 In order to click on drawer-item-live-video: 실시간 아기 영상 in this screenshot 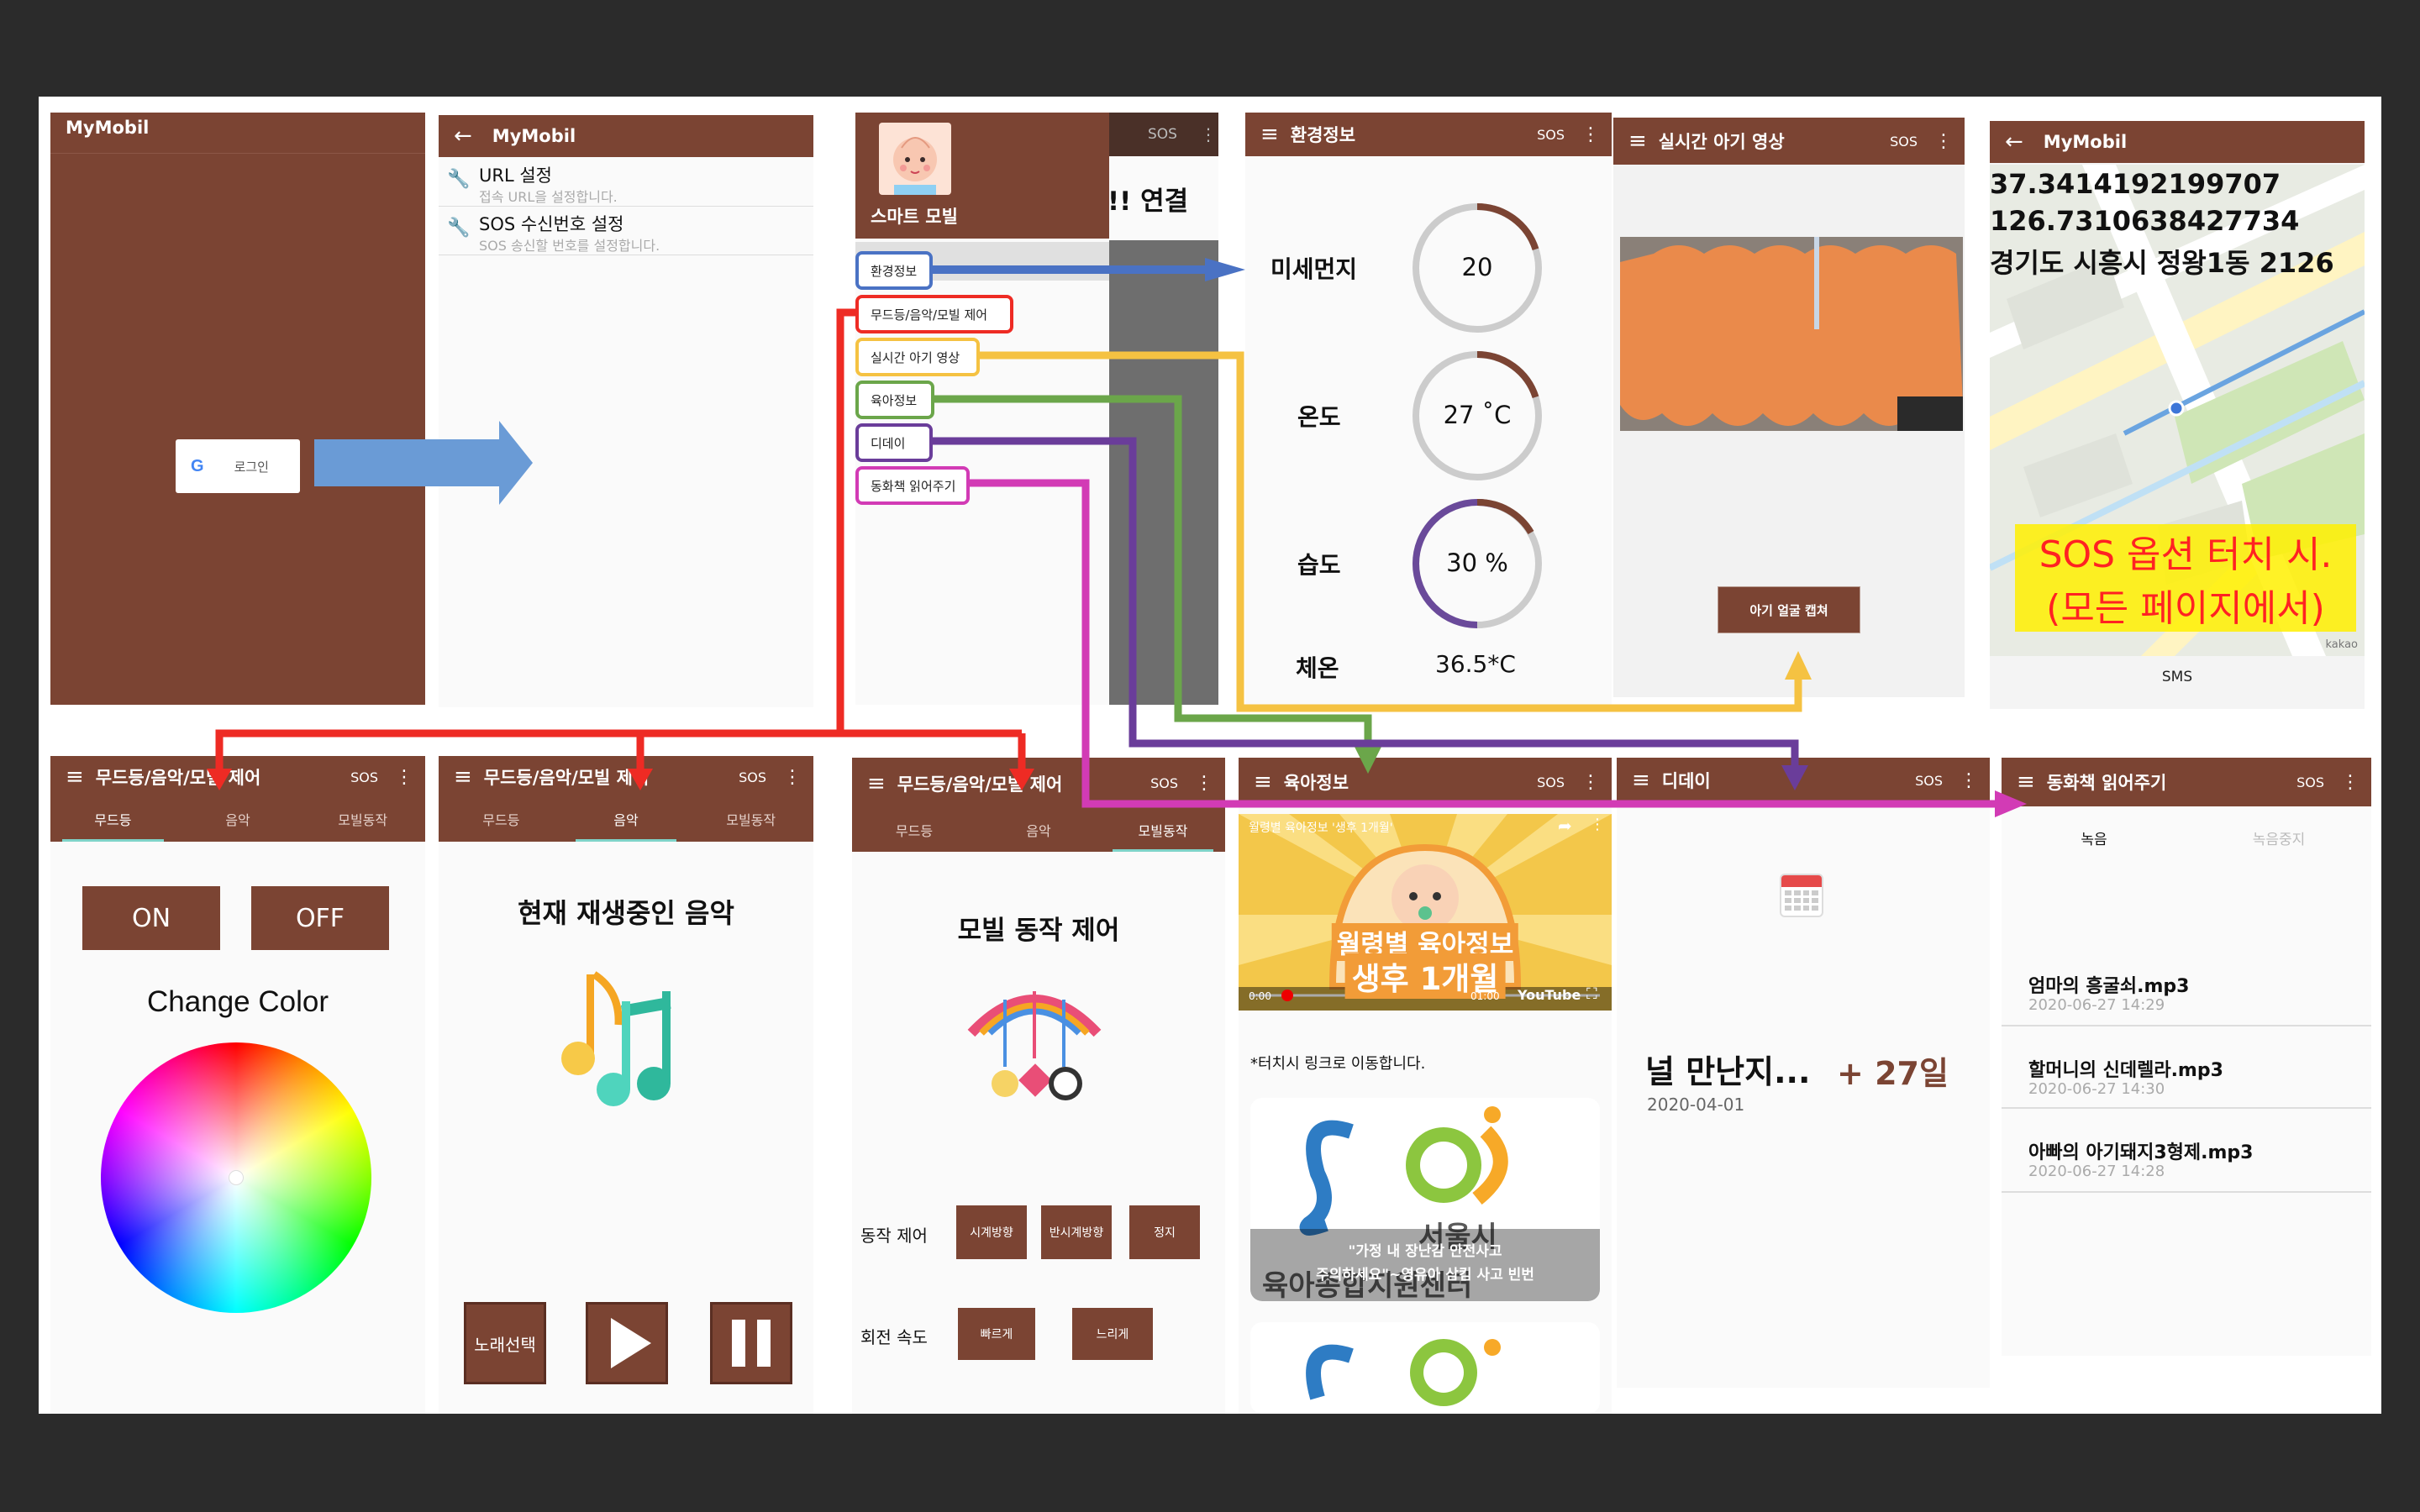, I will do `click(917, 357)`.